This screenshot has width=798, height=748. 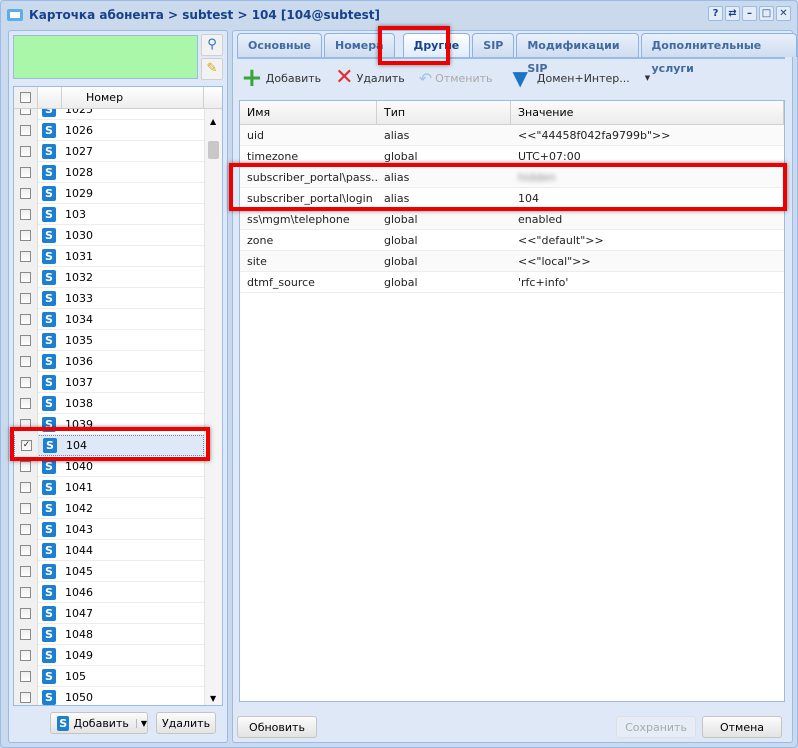 What do you see at coordinates (279, 45) in the screenshot?
I see `tab-main: Основные` at bounding box center [279, 45].